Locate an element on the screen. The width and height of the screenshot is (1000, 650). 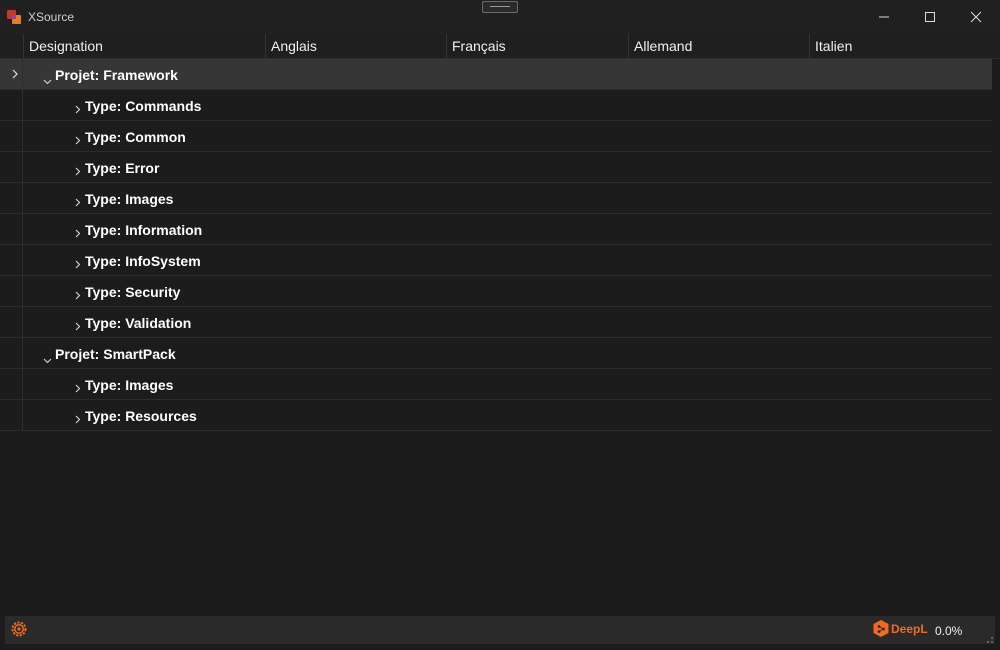
column-header-designation: Designation is located at coordinates (144, 46).